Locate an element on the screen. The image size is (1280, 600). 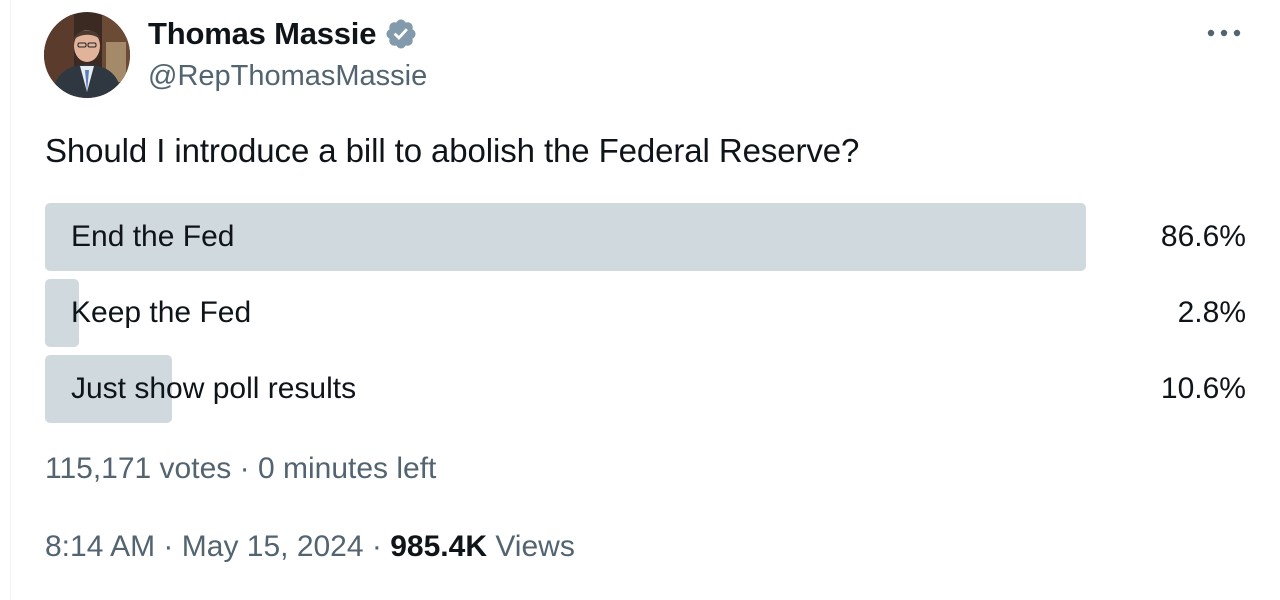
divider is located at coordinates (10, 300).